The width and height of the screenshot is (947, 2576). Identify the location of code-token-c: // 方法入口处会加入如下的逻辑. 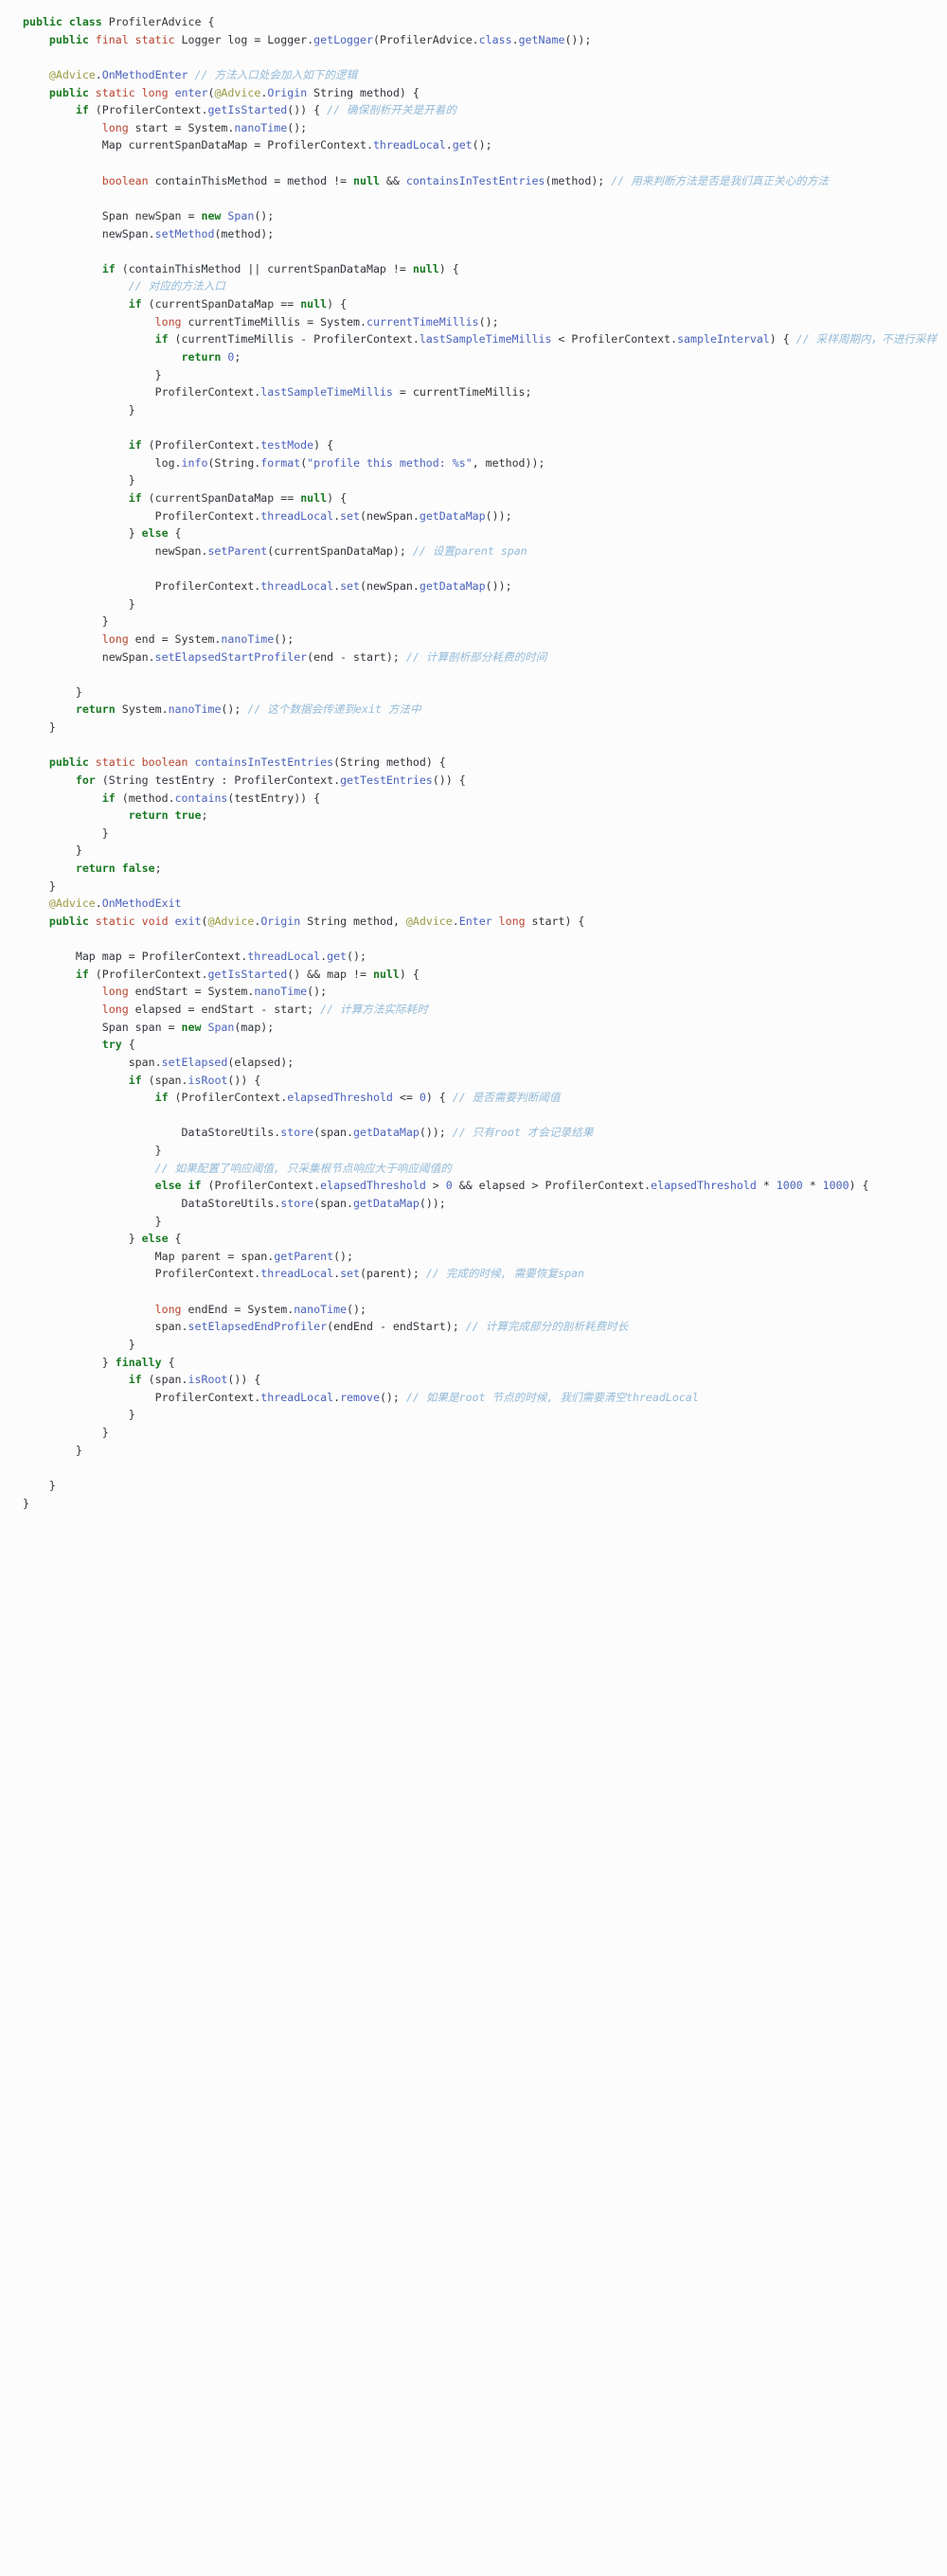
(276, 74).